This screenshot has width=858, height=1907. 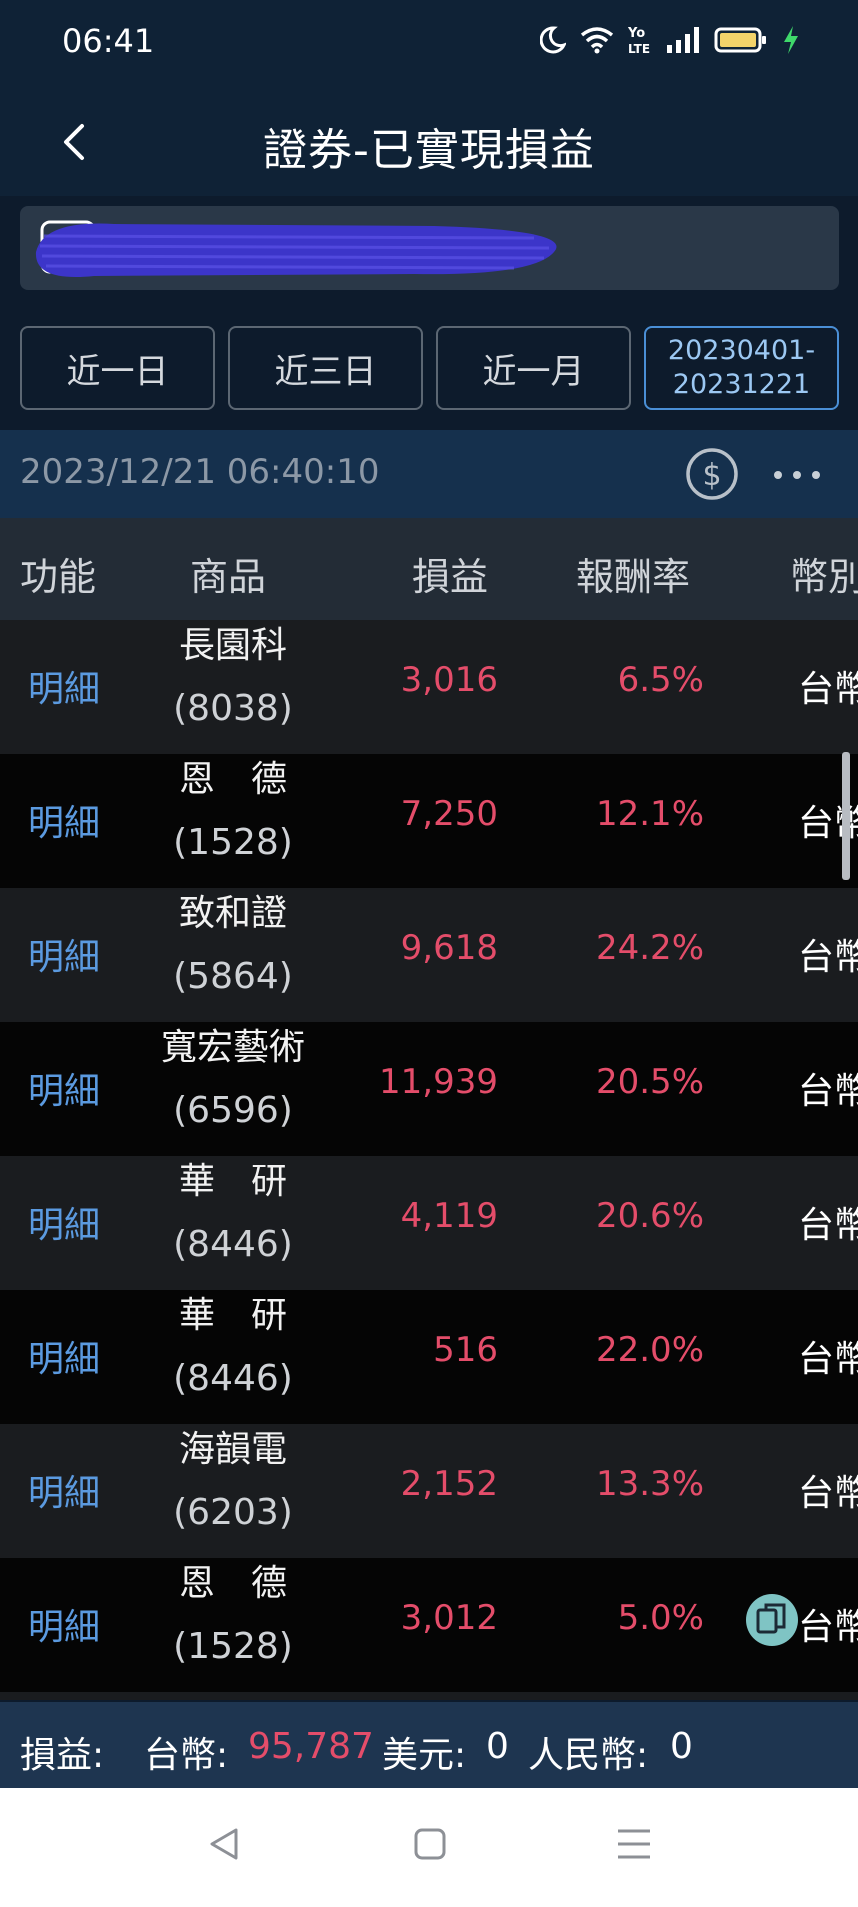 What do you see at coordinates (533, 368) in the screenshot?
I see `period-1-month-button: 近一月` at bounding box center [533, 368].